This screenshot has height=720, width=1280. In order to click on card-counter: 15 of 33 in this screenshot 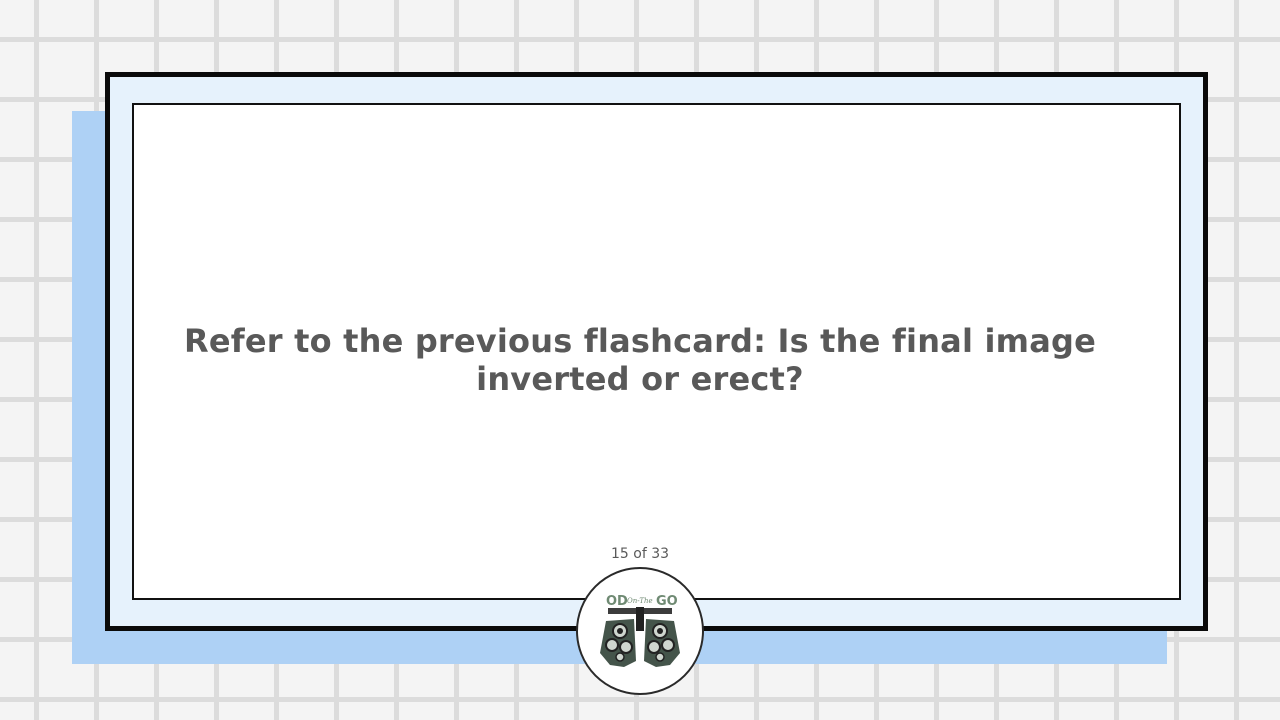, I will do `click(640, 554)`.